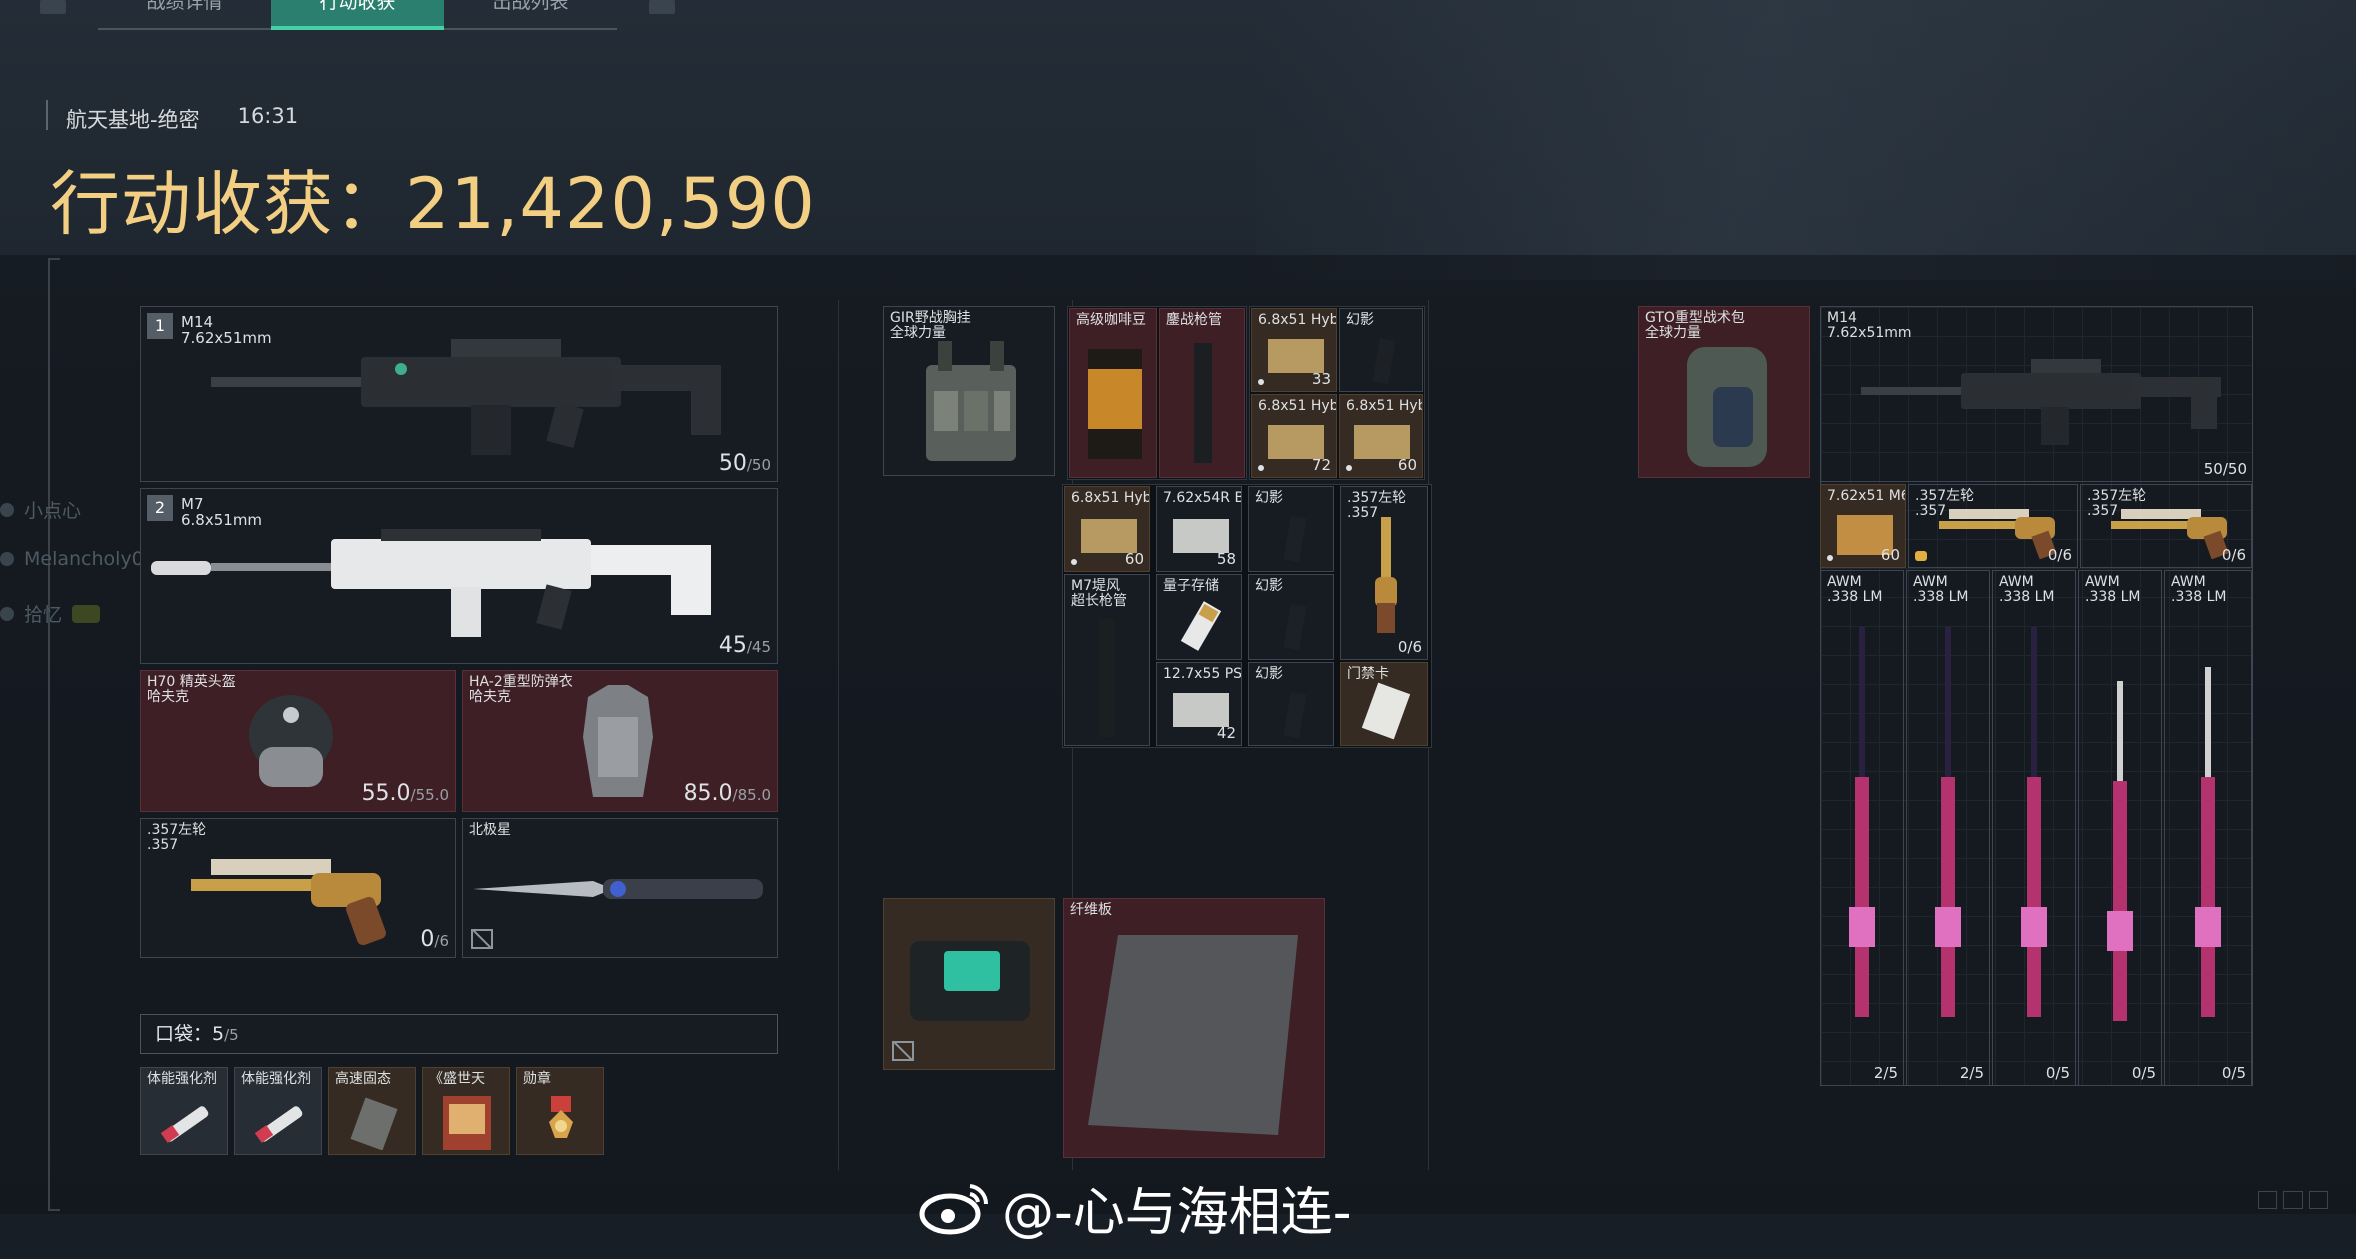  What do you see at coordinates (268, 116) in the screenshot?
I see `match-time: 16:31` at bounding box center [268, 116].